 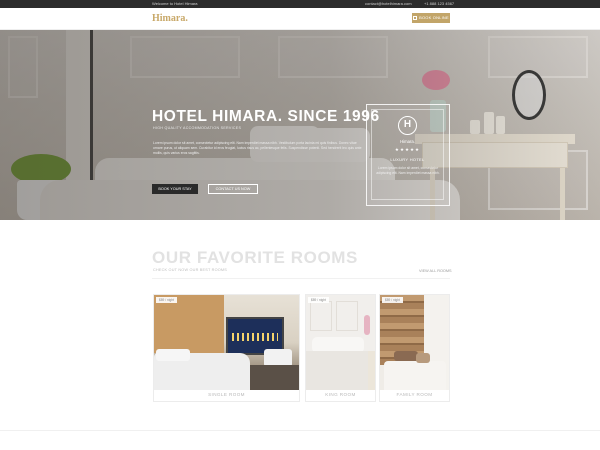 I want to click on welcome-text: Welcome to Hotel Himara, so click(x=175, y=3).